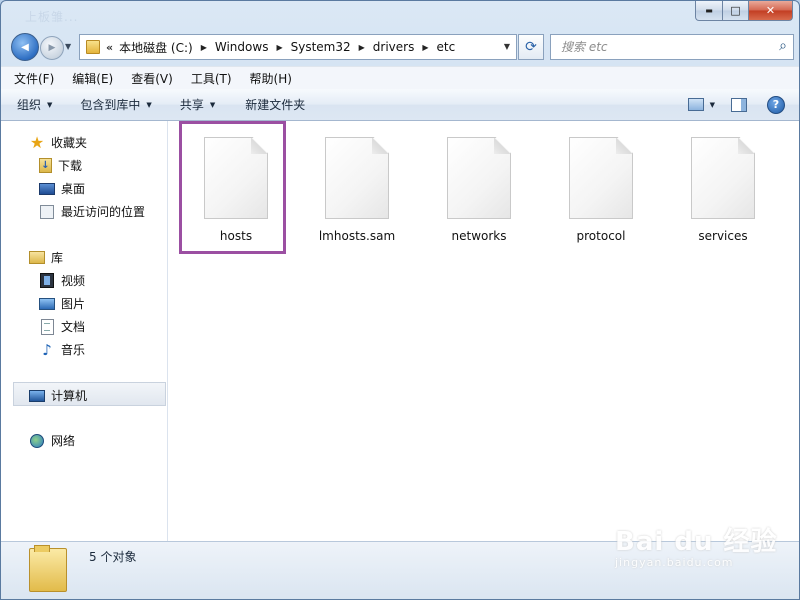  What do you see at coordinates (321, 47) in the screenshot?
I see `breadcrumb-system32: System32` at bounding box center [321, 47].